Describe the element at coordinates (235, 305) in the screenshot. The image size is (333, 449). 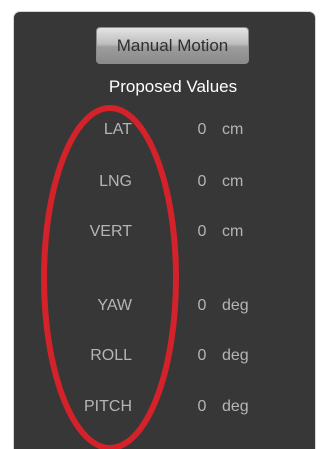
I see `yaw-unit: deg` at that location.